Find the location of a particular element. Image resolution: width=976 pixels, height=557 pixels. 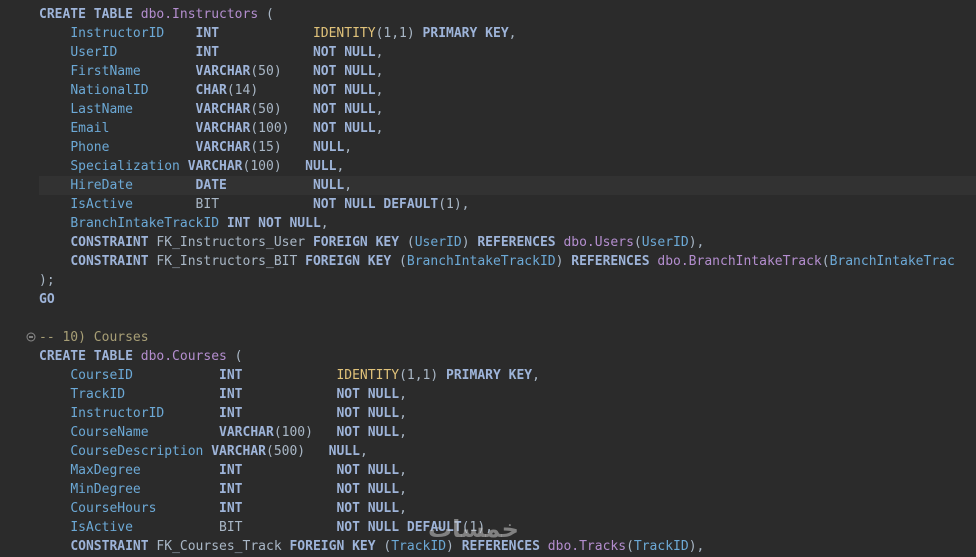

code-token: BranchIntakeTrackID is located at coordinates (145, 223).